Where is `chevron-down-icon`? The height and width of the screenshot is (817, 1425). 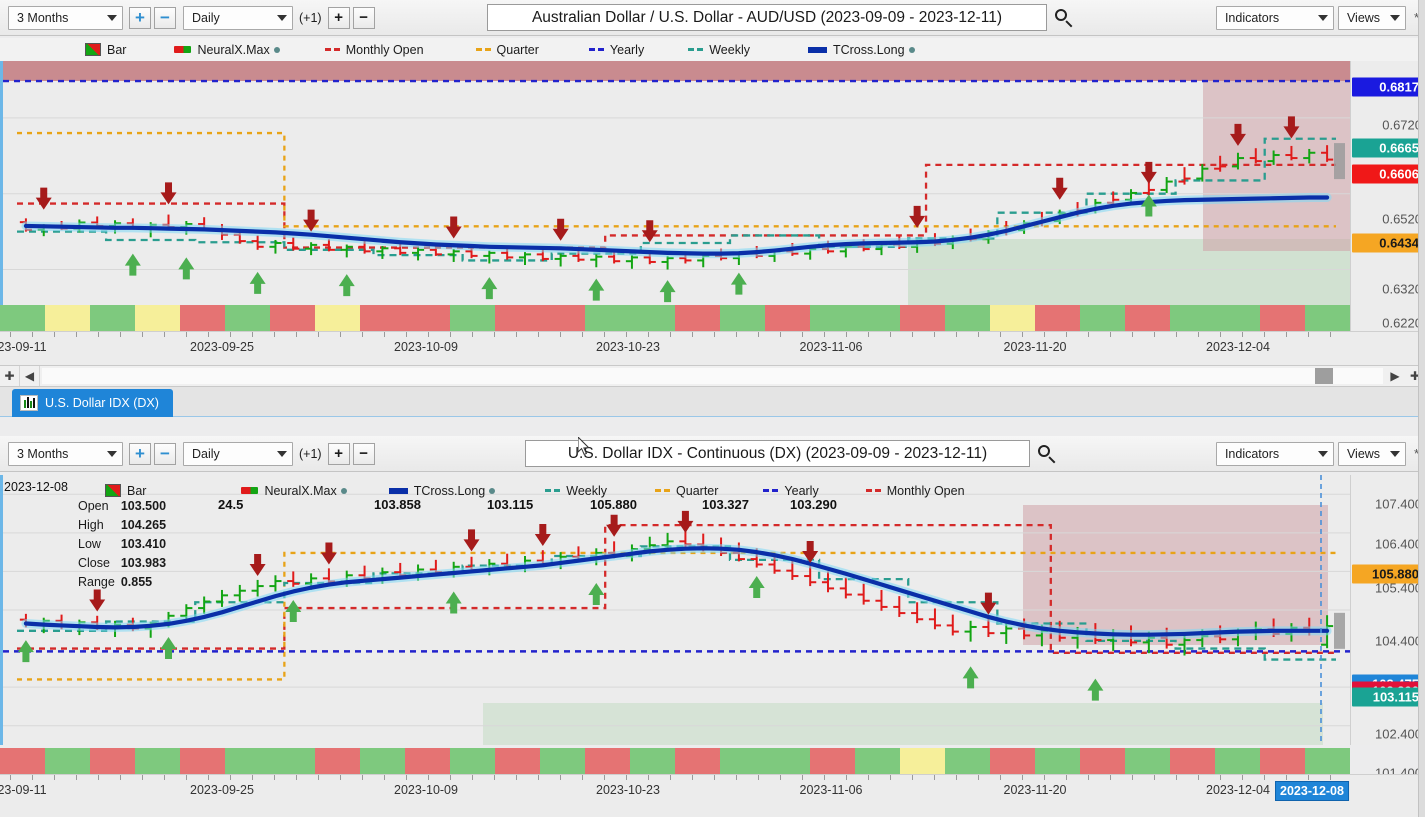 chevron-down-icon is located at coordinates (1322, 17).